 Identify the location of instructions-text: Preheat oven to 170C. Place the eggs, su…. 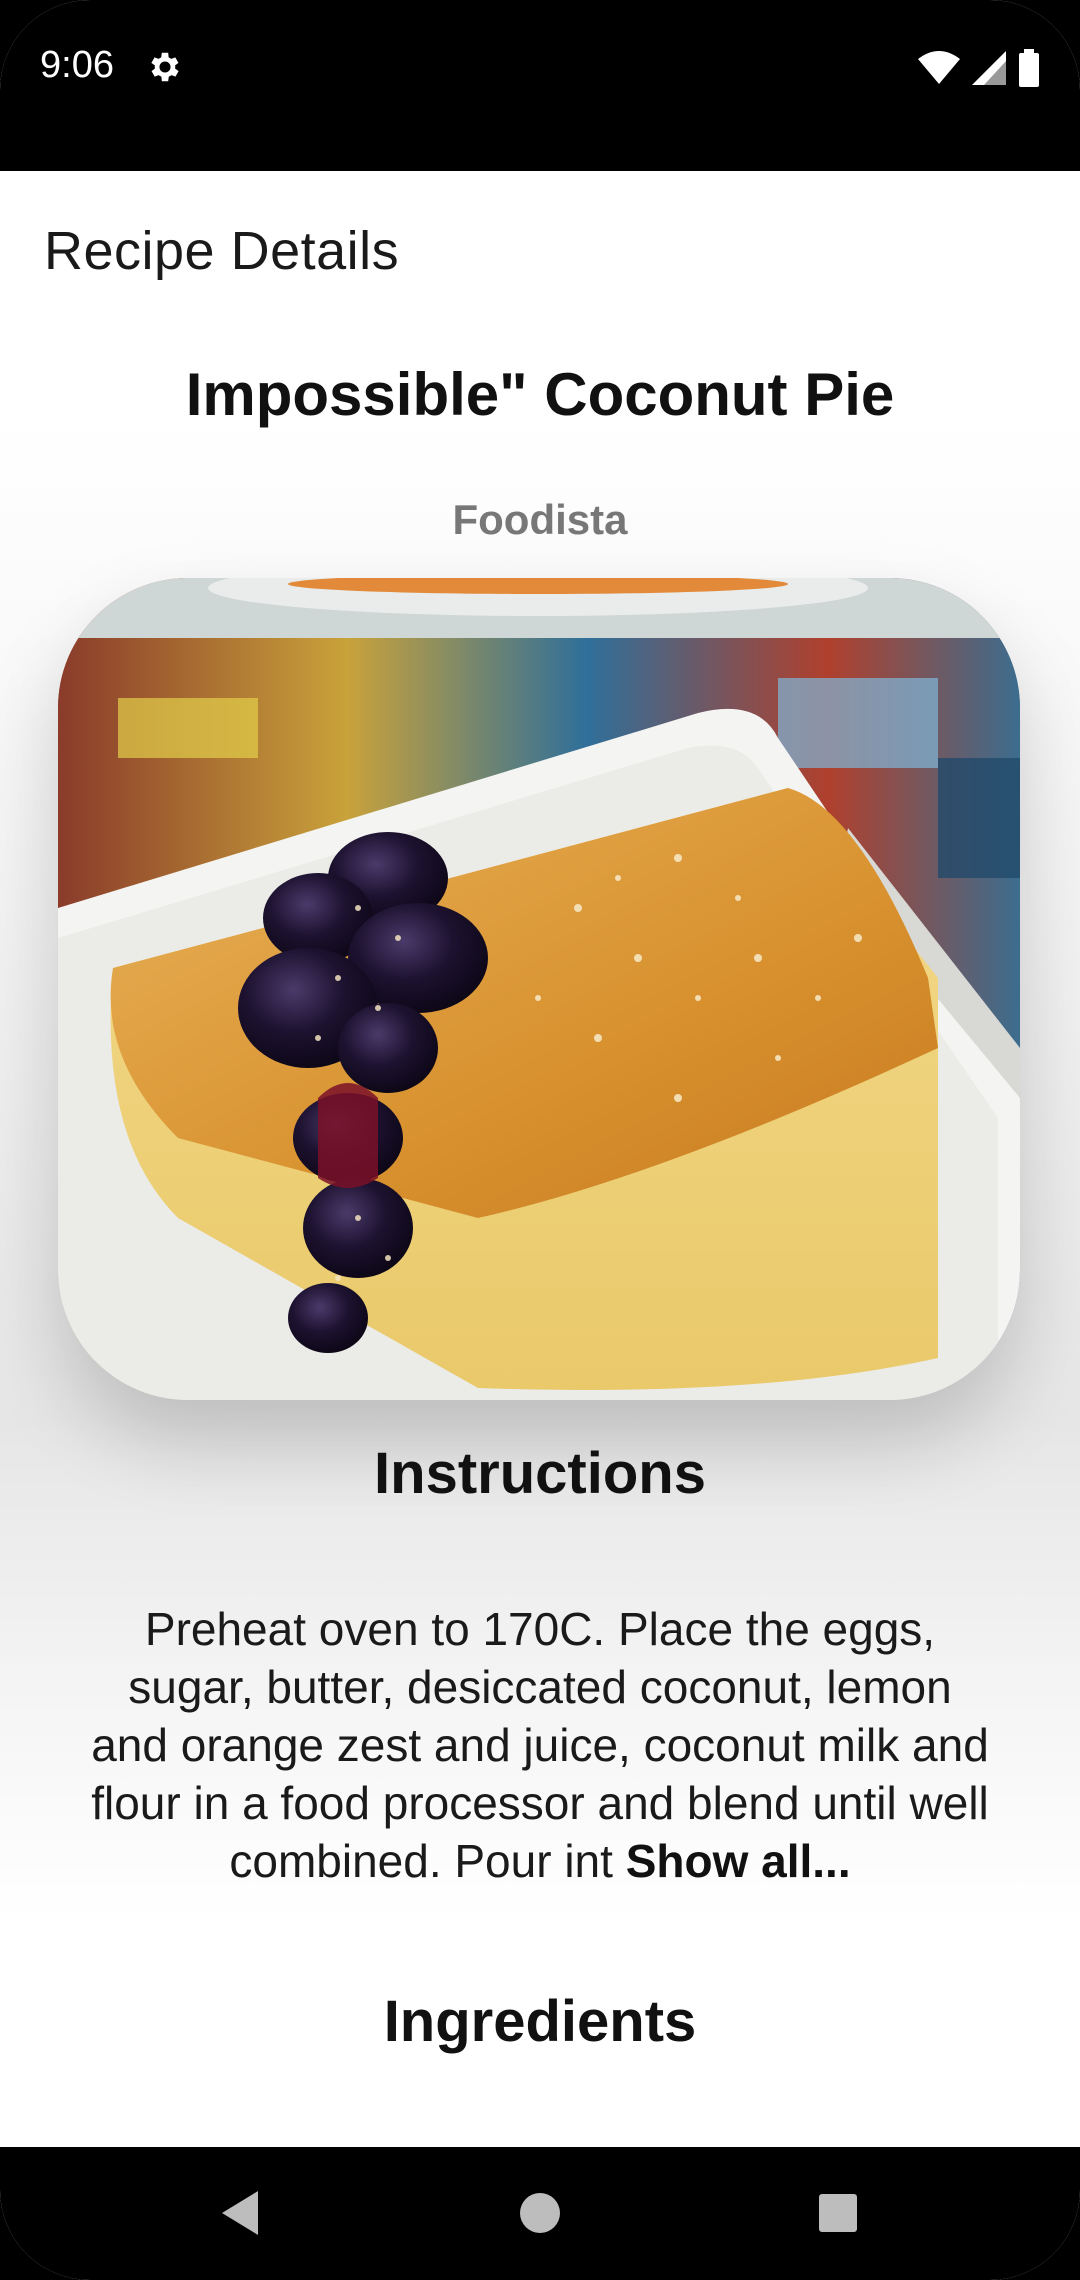
(540, 1745).